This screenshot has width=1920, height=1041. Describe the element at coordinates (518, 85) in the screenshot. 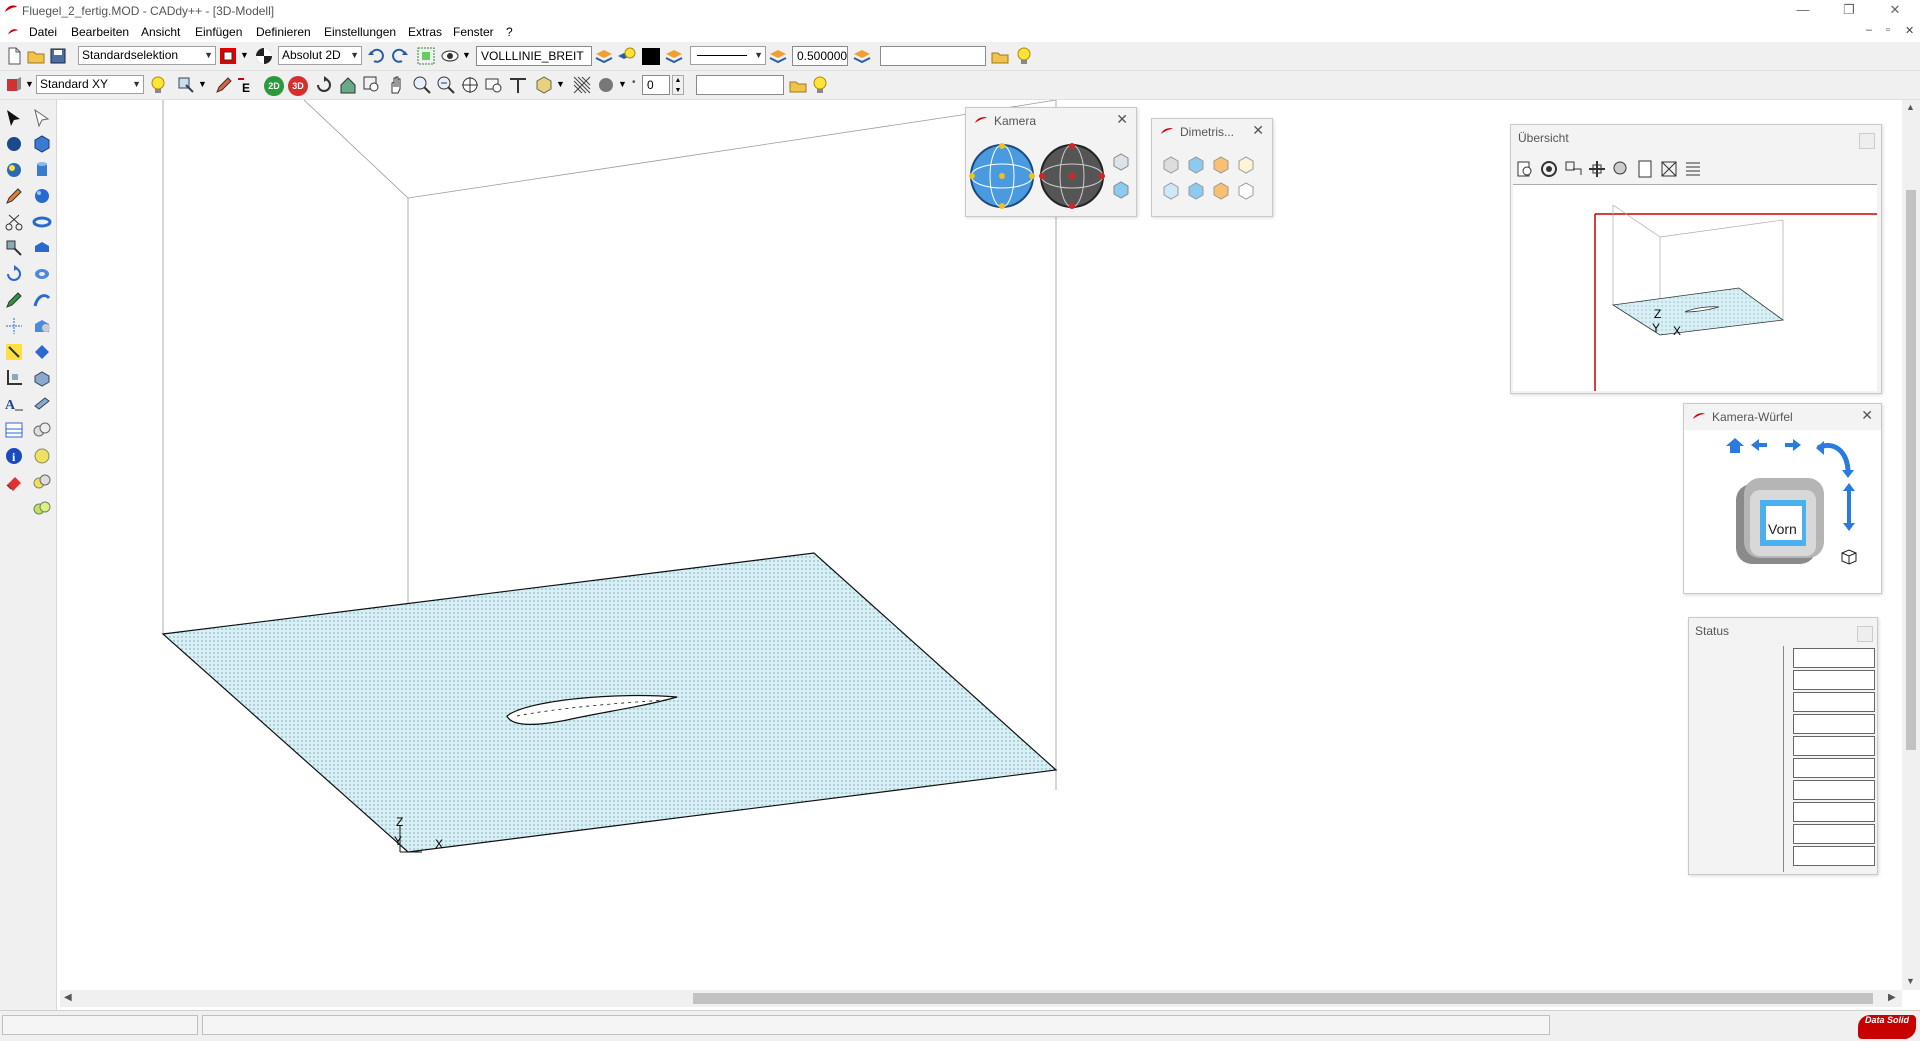

I see `measure-icon` at that location.